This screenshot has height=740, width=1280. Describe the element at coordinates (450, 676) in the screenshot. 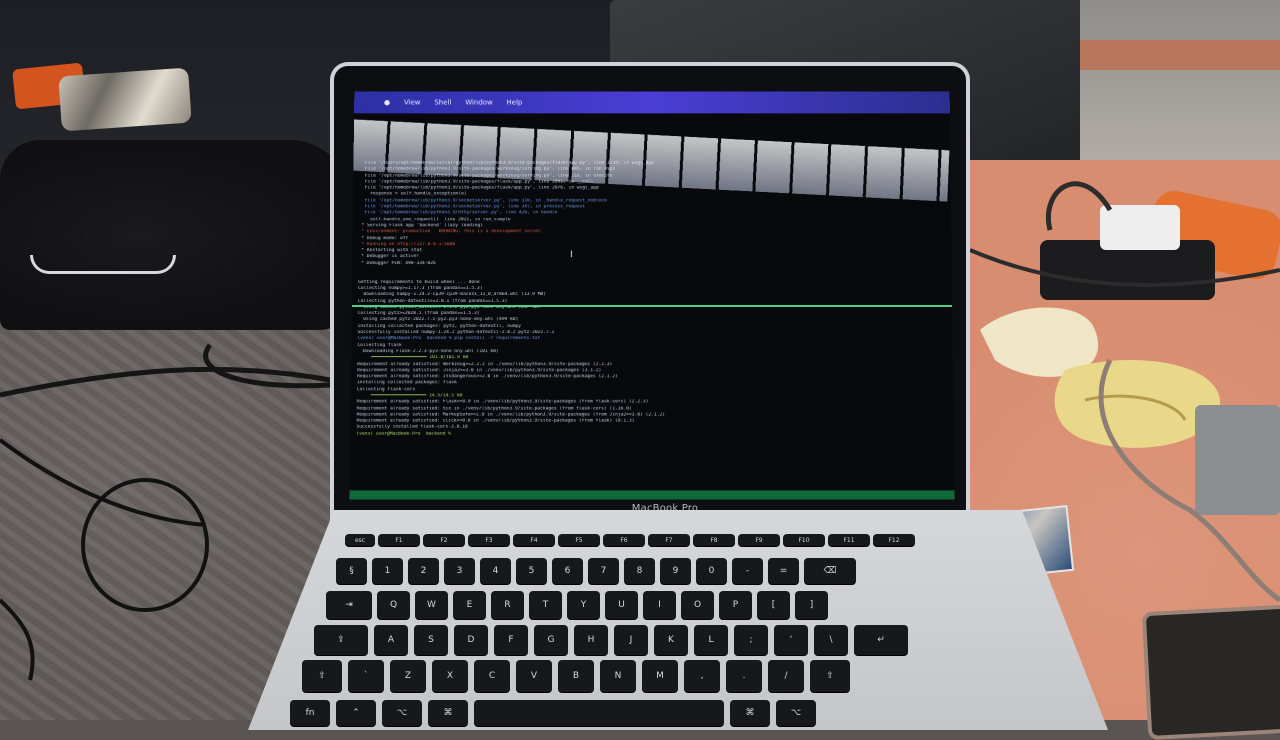

I see `key-x: X` at that location.